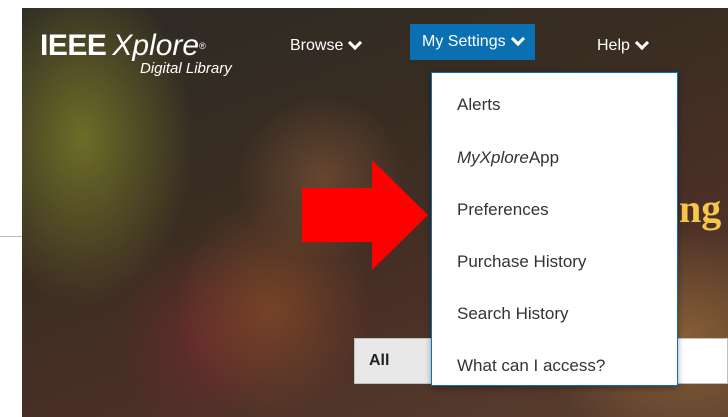  I want to click on logo-subtitle: Digital Library, so click(186, 68).